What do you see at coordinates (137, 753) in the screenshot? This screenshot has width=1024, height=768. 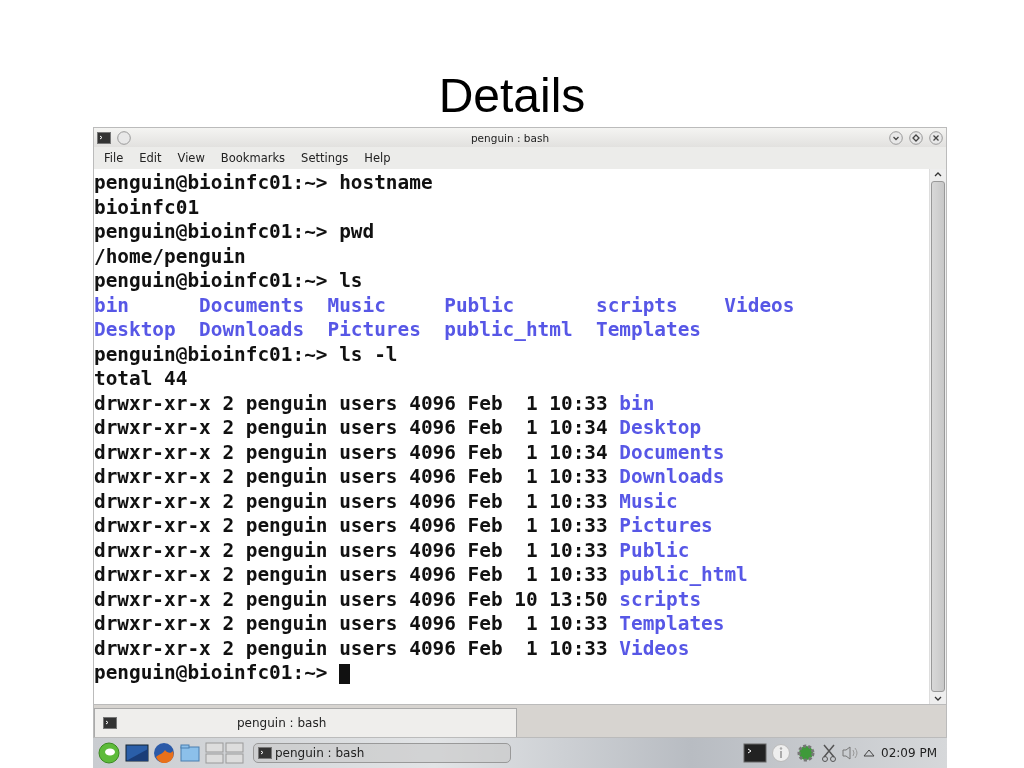 I see `desktop-icon` at bounding box center [137, 753].